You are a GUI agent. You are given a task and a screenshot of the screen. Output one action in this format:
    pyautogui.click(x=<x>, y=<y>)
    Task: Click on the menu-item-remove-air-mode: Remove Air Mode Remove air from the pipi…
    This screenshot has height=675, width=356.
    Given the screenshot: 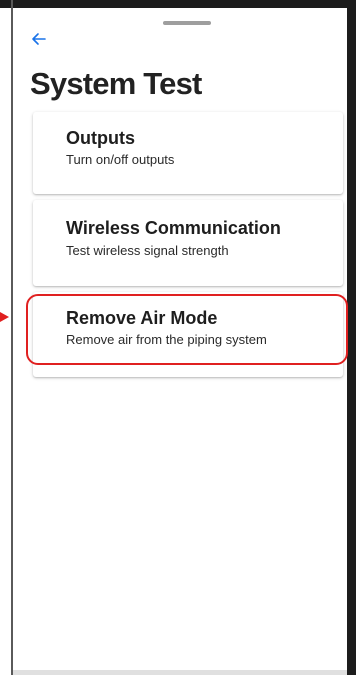 What is the action you would take?
    pyautogui.click(x=188, y=334)
    